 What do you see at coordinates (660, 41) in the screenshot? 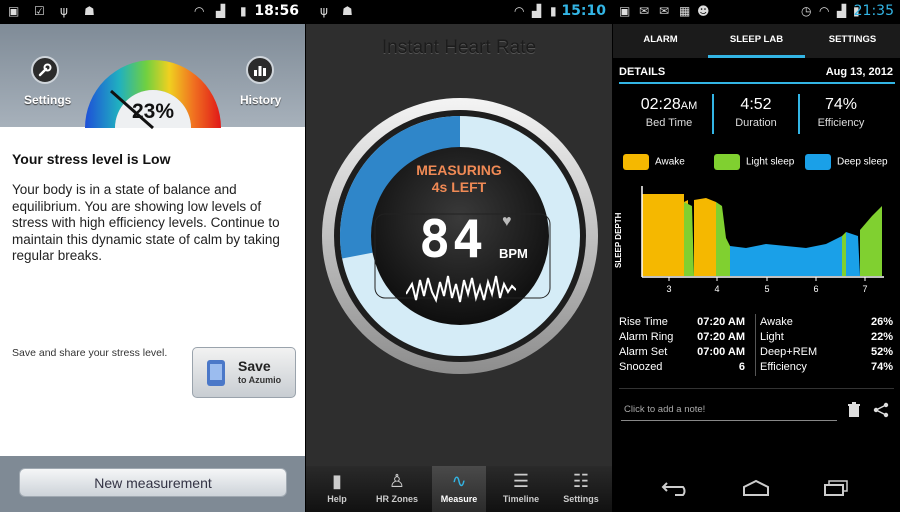
I see `tab-alarm: ALARM` at bounding box center [660, 41].